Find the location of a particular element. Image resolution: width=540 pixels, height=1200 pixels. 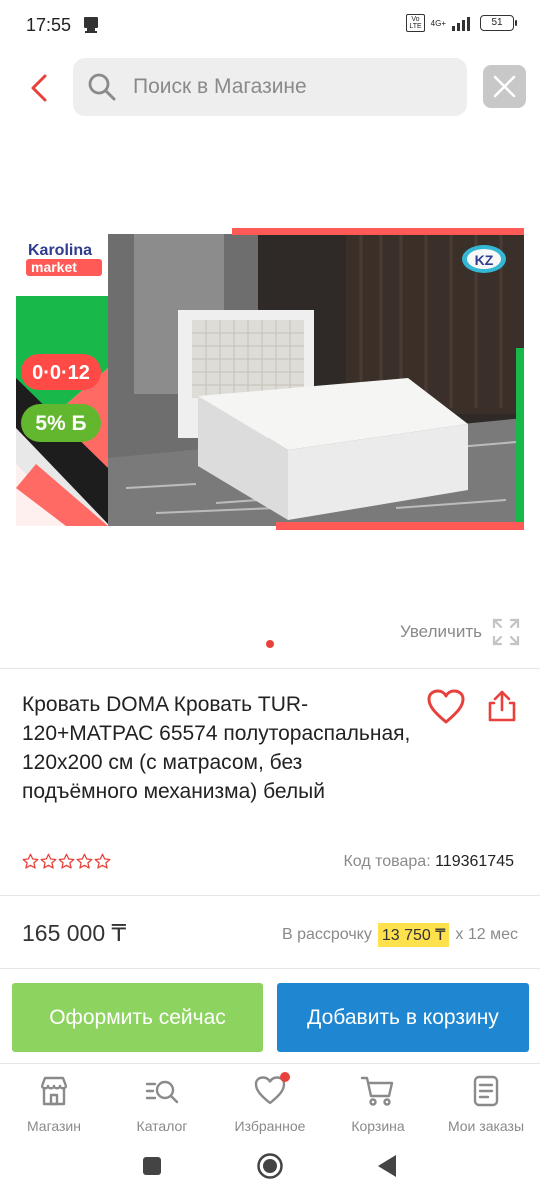

favorite-button is located at coordinates (446, 707).